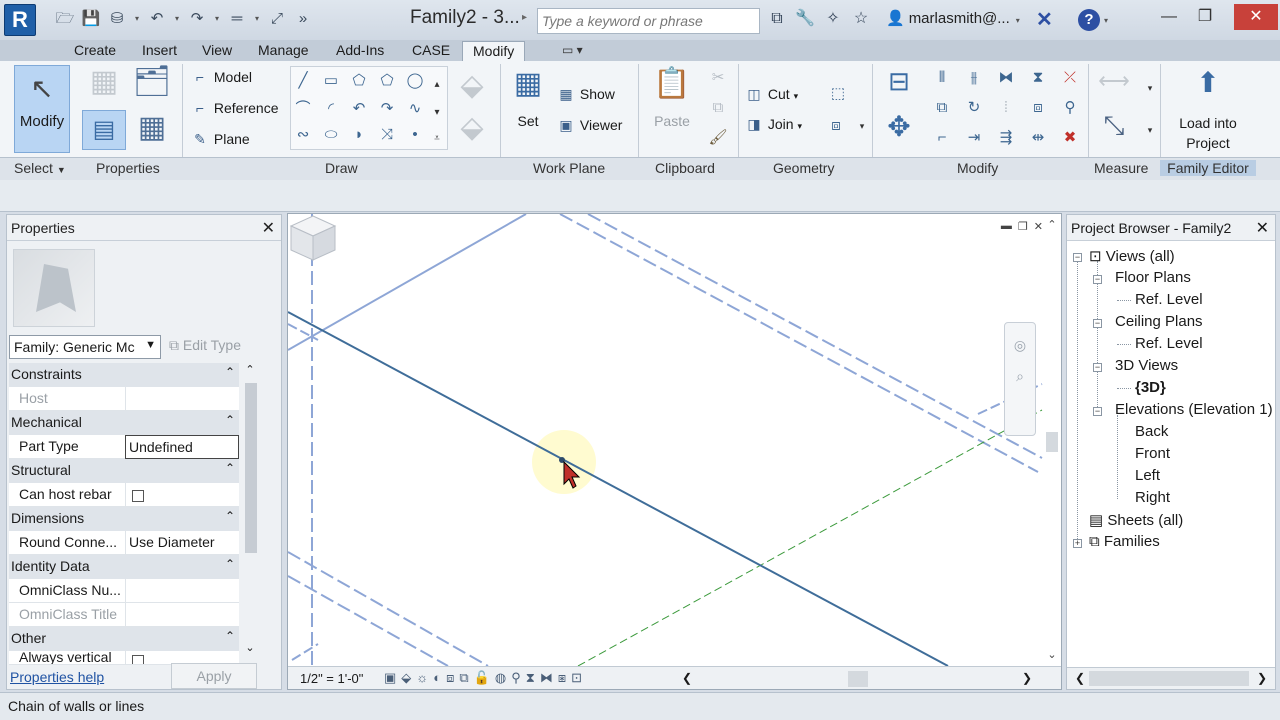 The height and width of the screenshot is (720, 1280). I want to click on tree-ceiling-plans: Ceiling Plans, so click(1159, 321).